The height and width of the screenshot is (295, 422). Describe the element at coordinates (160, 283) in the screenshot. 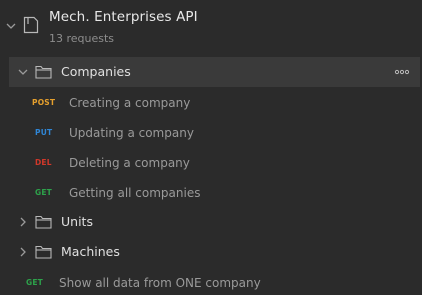

I see `request-label: Show all data from ONE company` at that location.